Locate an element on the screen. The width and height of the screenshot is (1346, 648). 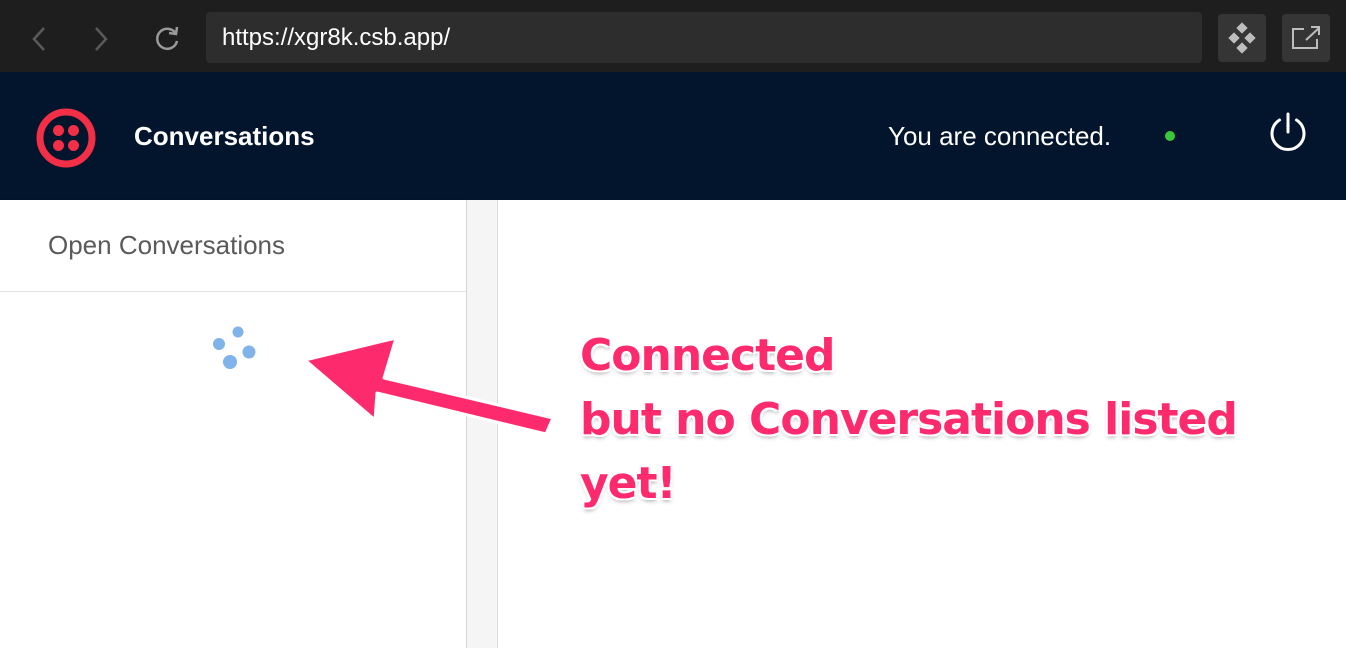
forward-button is located at coordinates (101, 39).